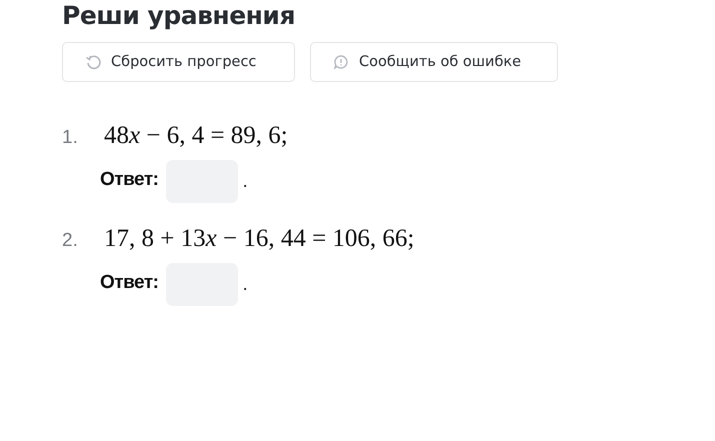 This screenshot has width=715, height=441. Describe the element at coordinates (70, 241) in the screenshot. I see `item-number: 2.` at that location.